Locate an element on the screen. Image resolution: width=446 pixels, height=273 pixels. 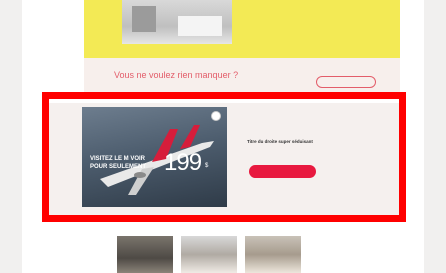
hero-image is located at coordinates (177, 22).